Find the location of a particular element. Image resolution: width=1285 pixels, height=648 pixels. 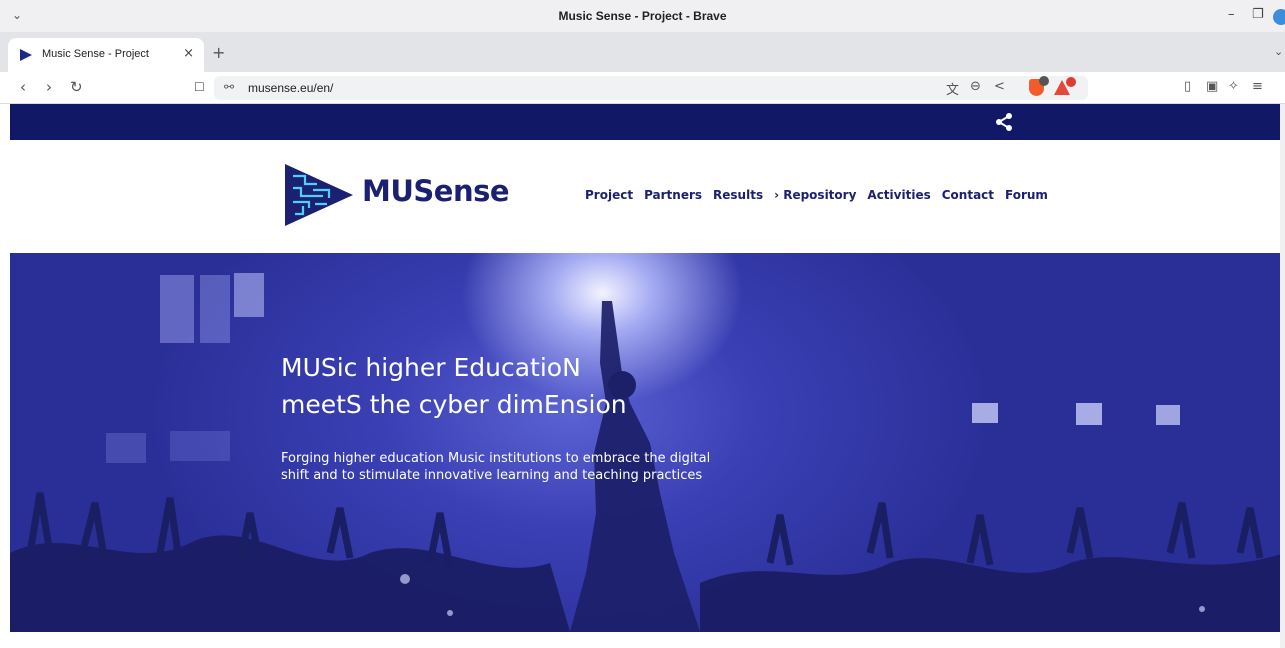

nav-results: Results is located at coordinates (738, 197).